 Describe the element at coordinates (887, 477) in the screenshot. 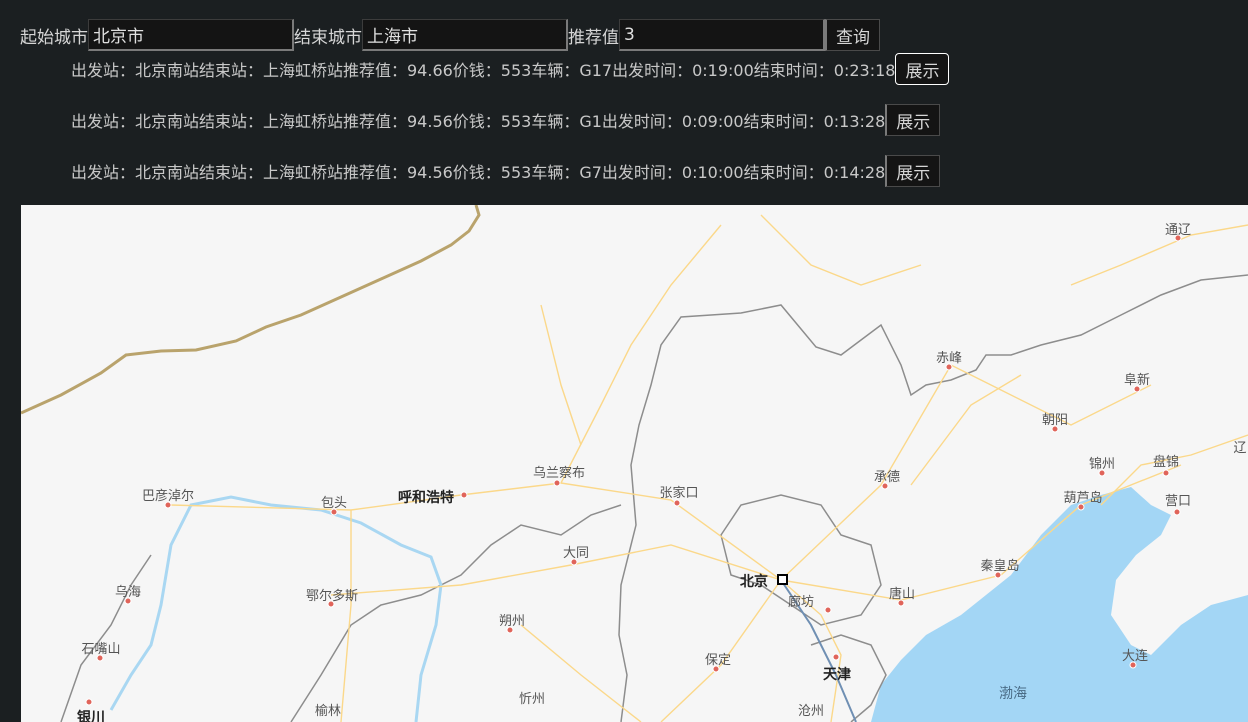

I see `city-label: 承德` at that location.